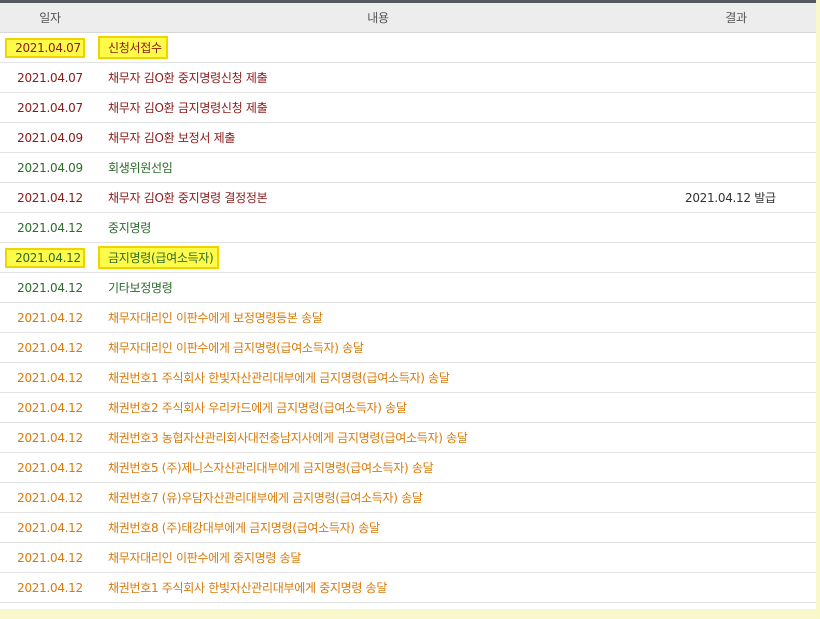 The width and height of the screenshot is (820, 619). I want to click on row-content-cell: 금지명령(급여소득자), so click(376, 258).